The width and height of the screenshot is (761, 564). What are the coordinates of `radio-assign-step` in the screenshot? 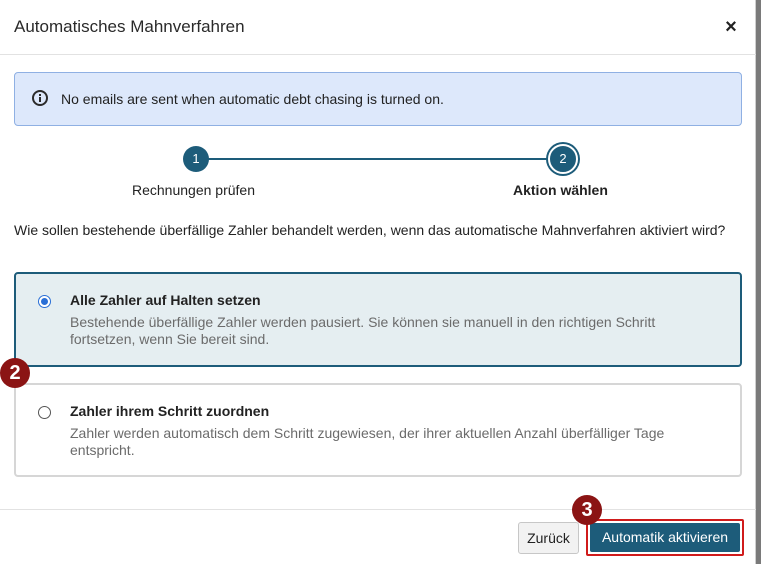 It's located at (44, 412).